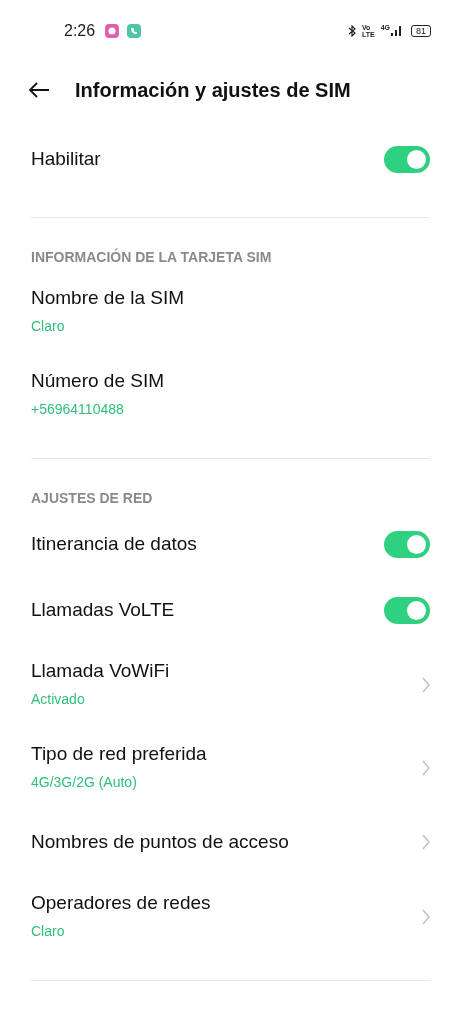 The image size is (461, 1024). I want to click on setting-title: Tipo de red preferida, so click(119, 754).